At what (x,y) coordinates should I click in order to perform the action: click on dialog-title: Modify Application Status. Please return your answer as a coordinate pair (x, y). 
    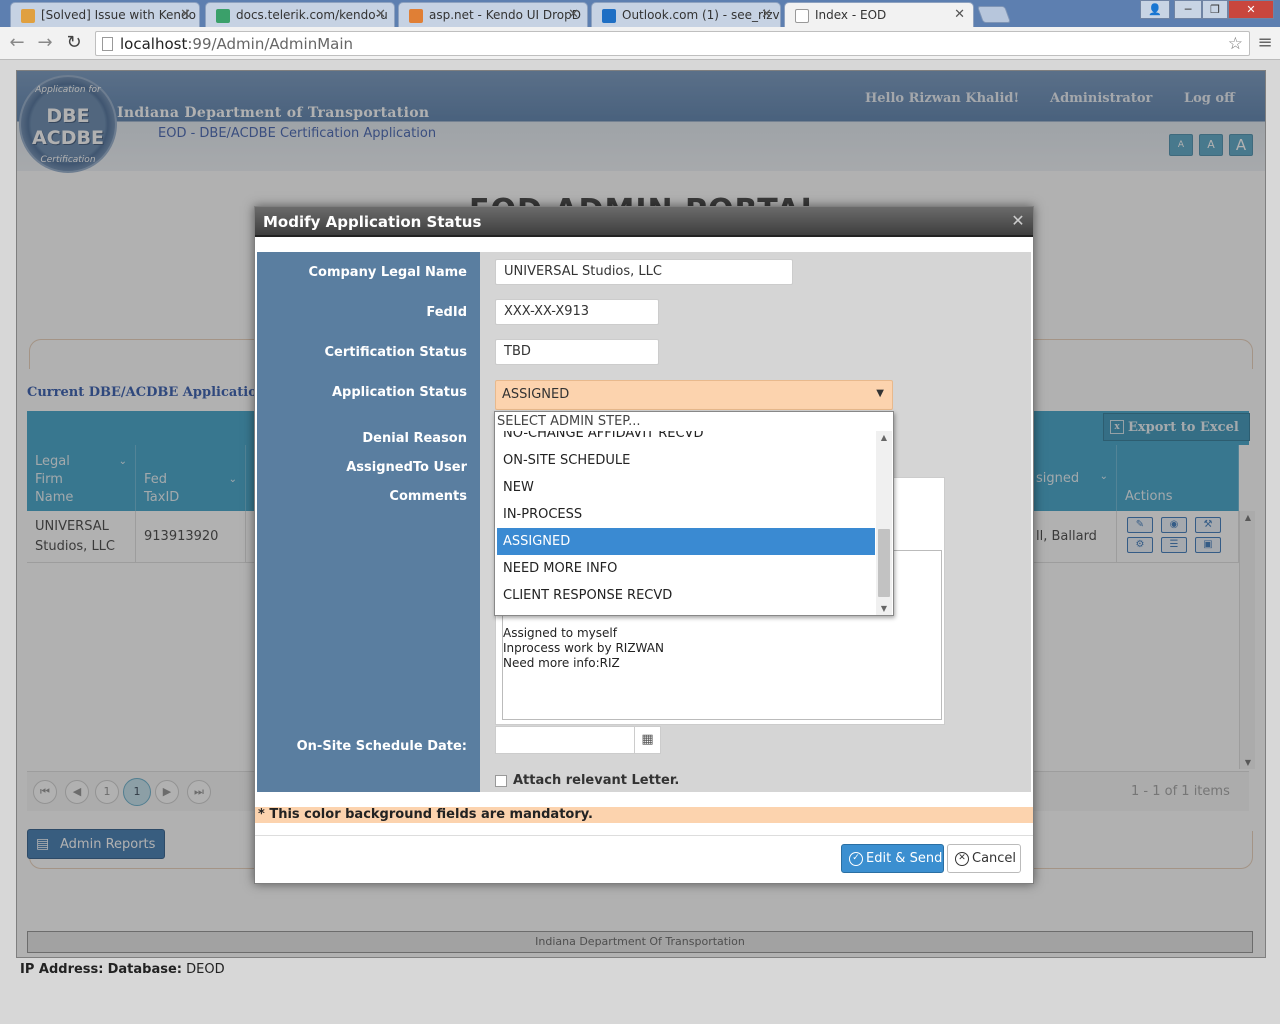
    Looking at the image, I should click on (644, 222).